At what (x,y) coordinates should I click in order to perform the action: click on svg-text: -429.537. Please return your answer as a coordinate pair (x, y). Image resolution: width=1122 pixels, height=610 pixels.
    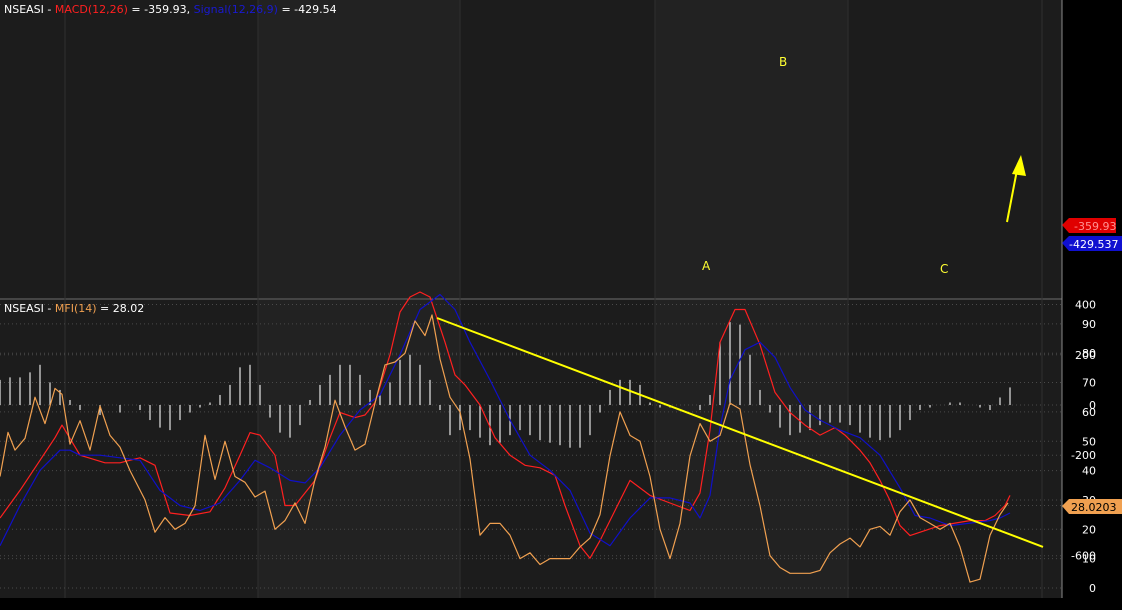
    Looking at the image, I should click on (1093, 244).